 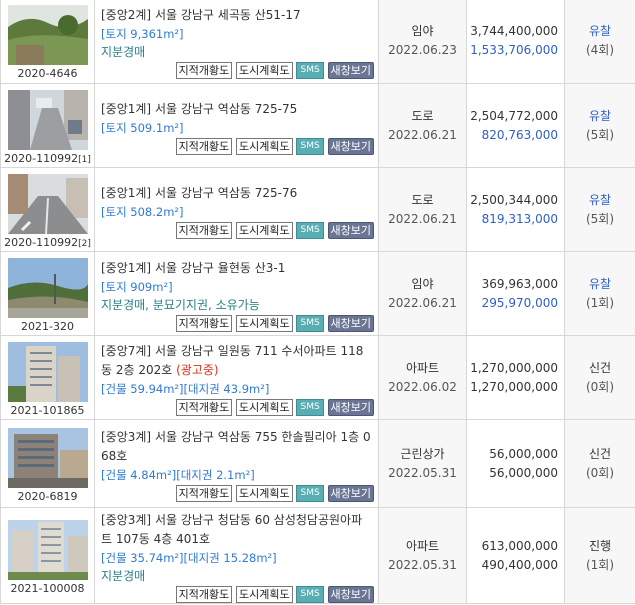 What do you see at coordinates (600, 545) in the screenshot?
I see `auction-status: 진행` at bounding box center [600, 545].